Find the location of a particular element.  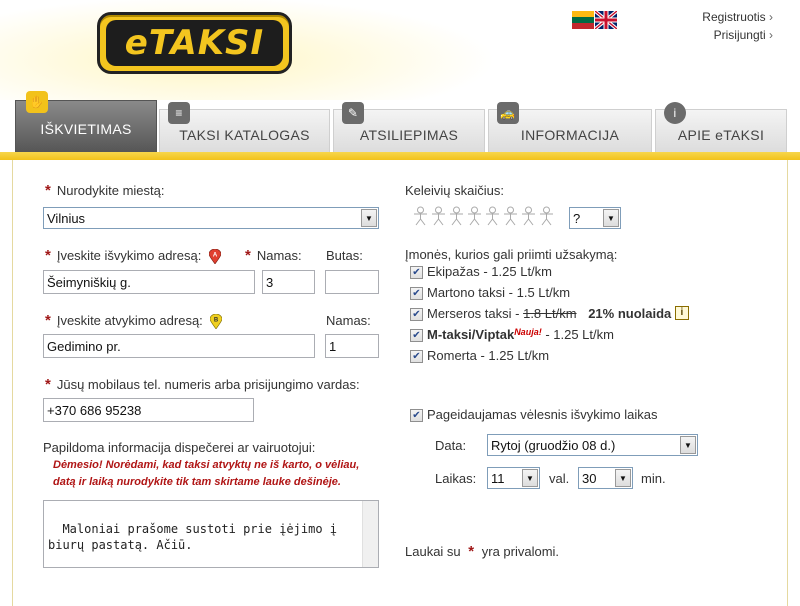

later-departure-checkbox: ✔ is located at coordinates (416, 415).